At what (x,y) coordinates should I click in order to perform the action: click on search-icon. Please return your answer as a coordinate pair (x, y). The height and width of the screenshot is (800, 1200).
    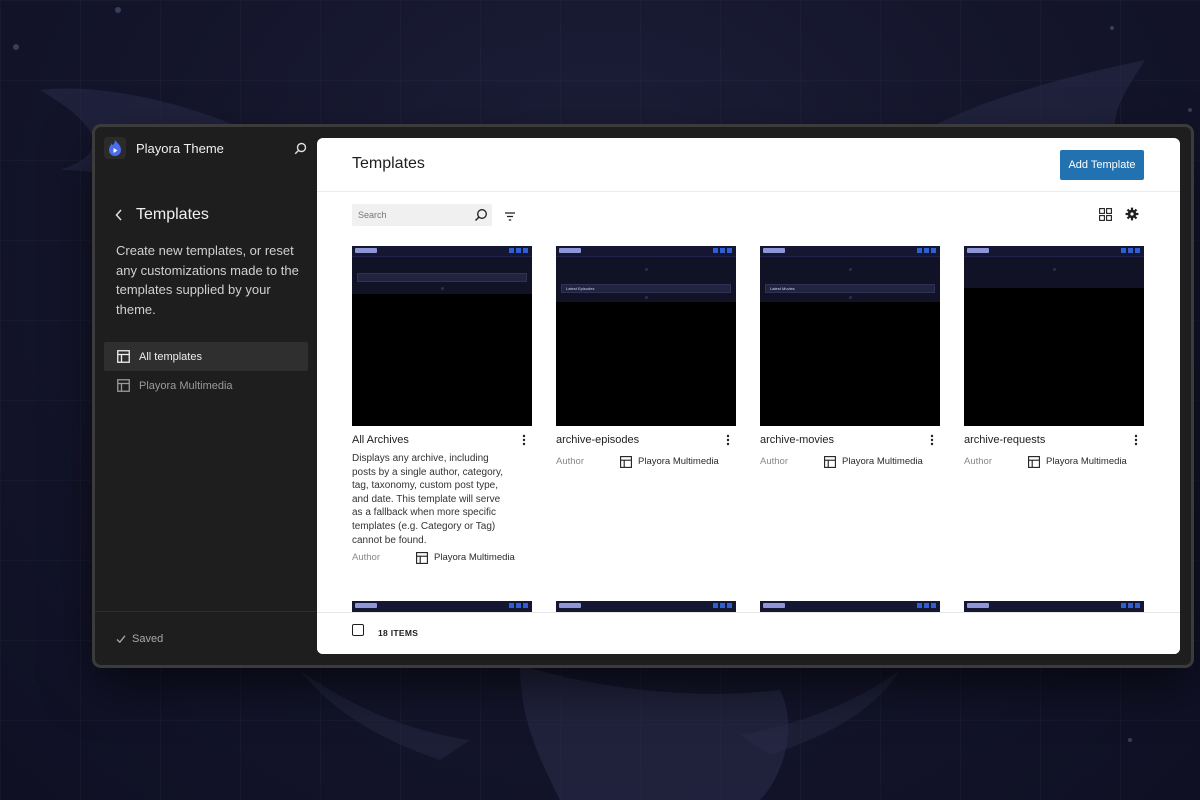
    Looking at the image, I should click on (481, 215).